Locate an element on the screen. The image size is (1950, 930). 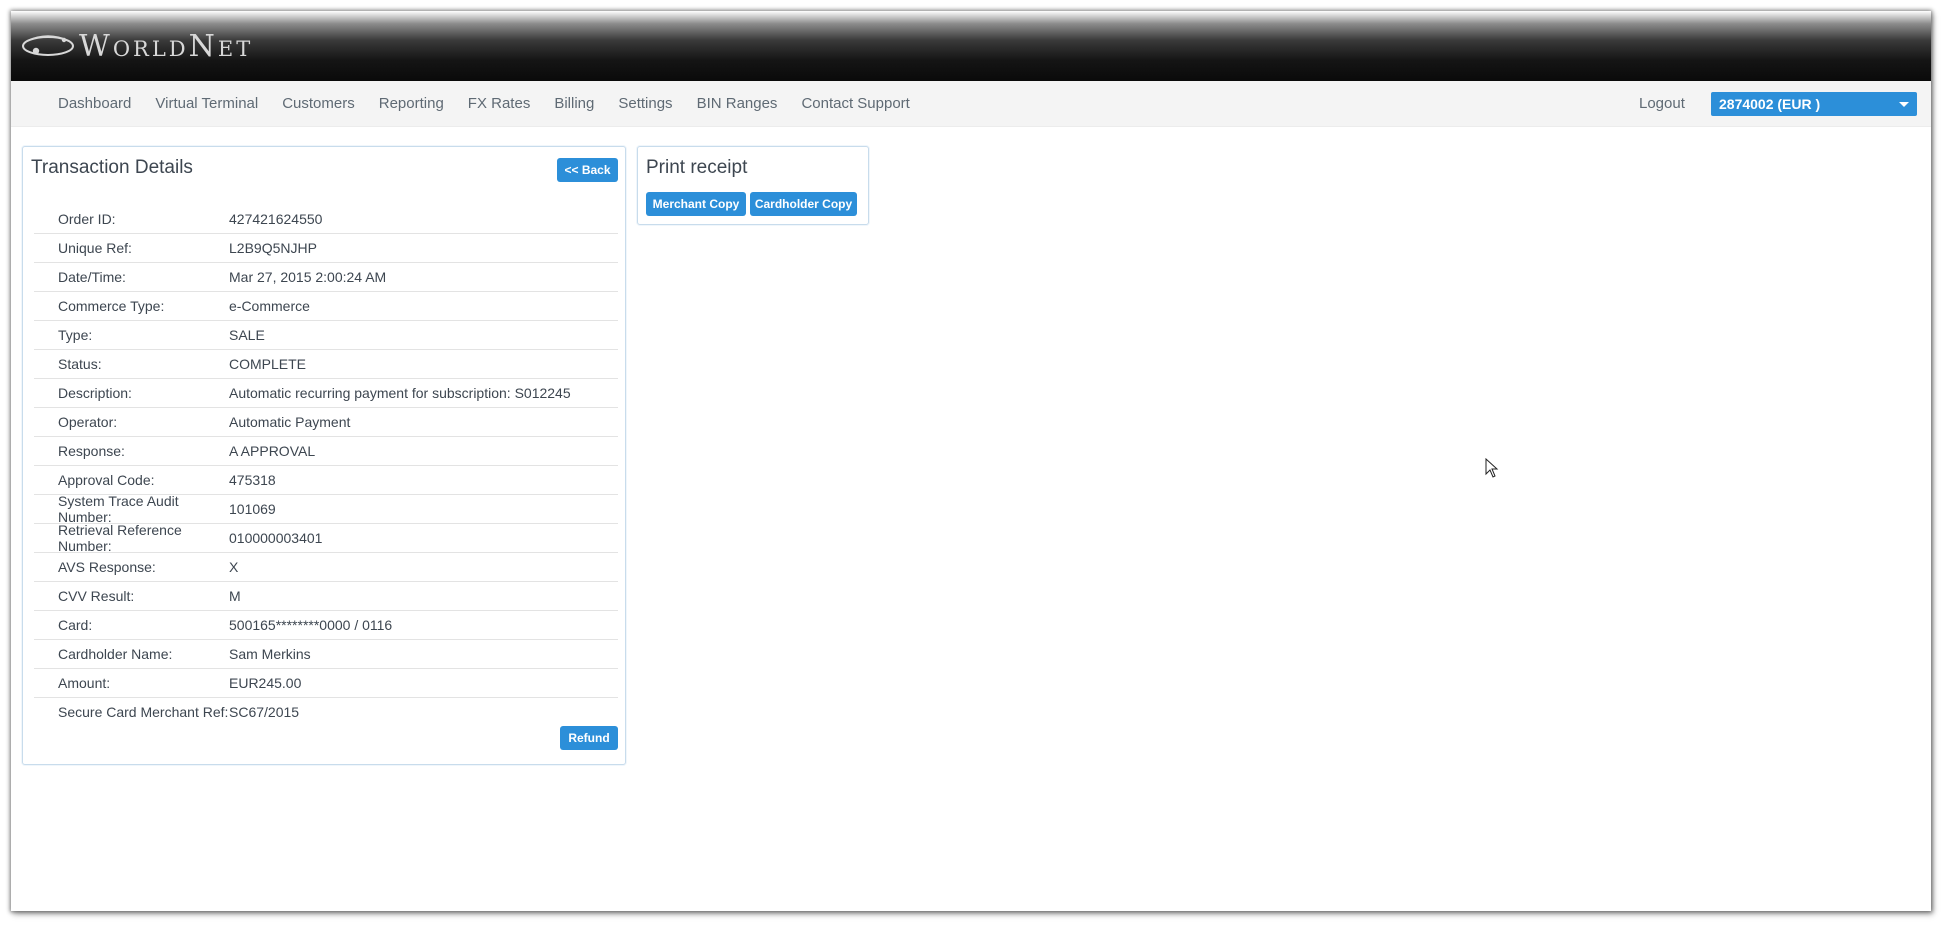
nav-contact-support: Contact Support is located at coordinates (855, 103).